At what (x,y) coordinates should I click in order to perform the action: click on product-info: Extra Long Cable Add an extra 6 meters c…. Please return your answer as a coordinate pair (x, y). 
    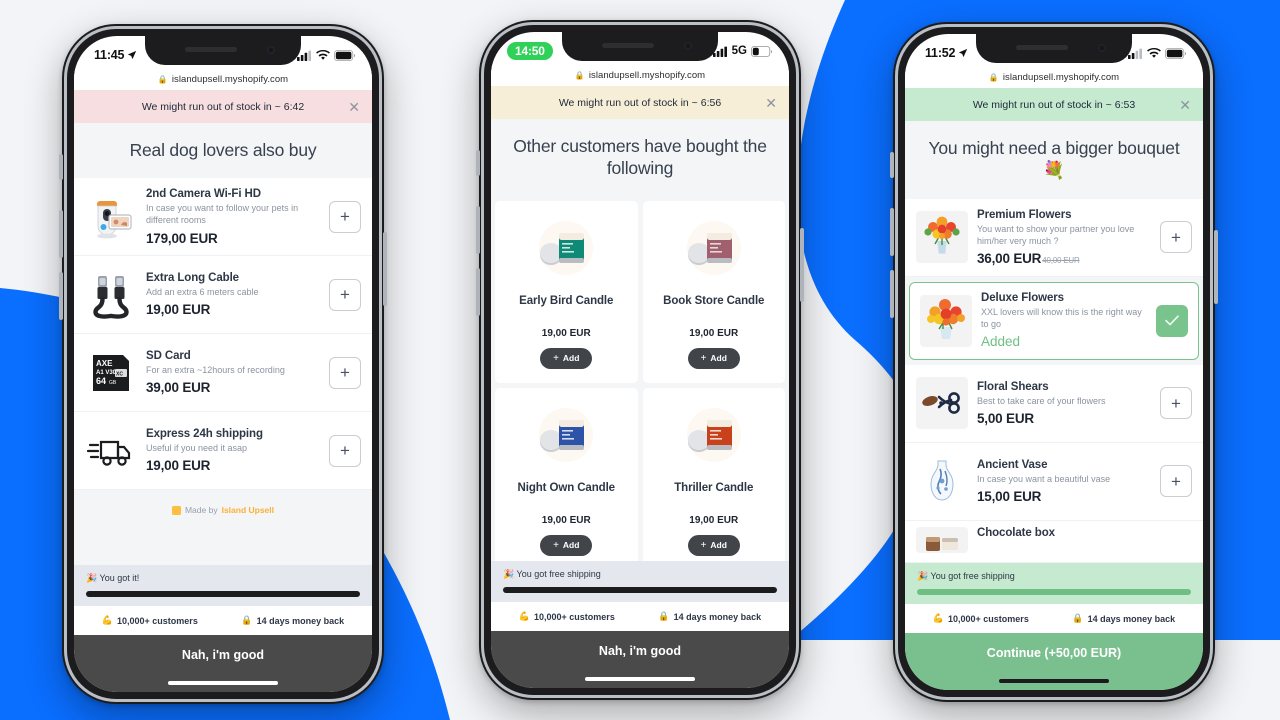
    Looking at the image, I should click on (233, 294).